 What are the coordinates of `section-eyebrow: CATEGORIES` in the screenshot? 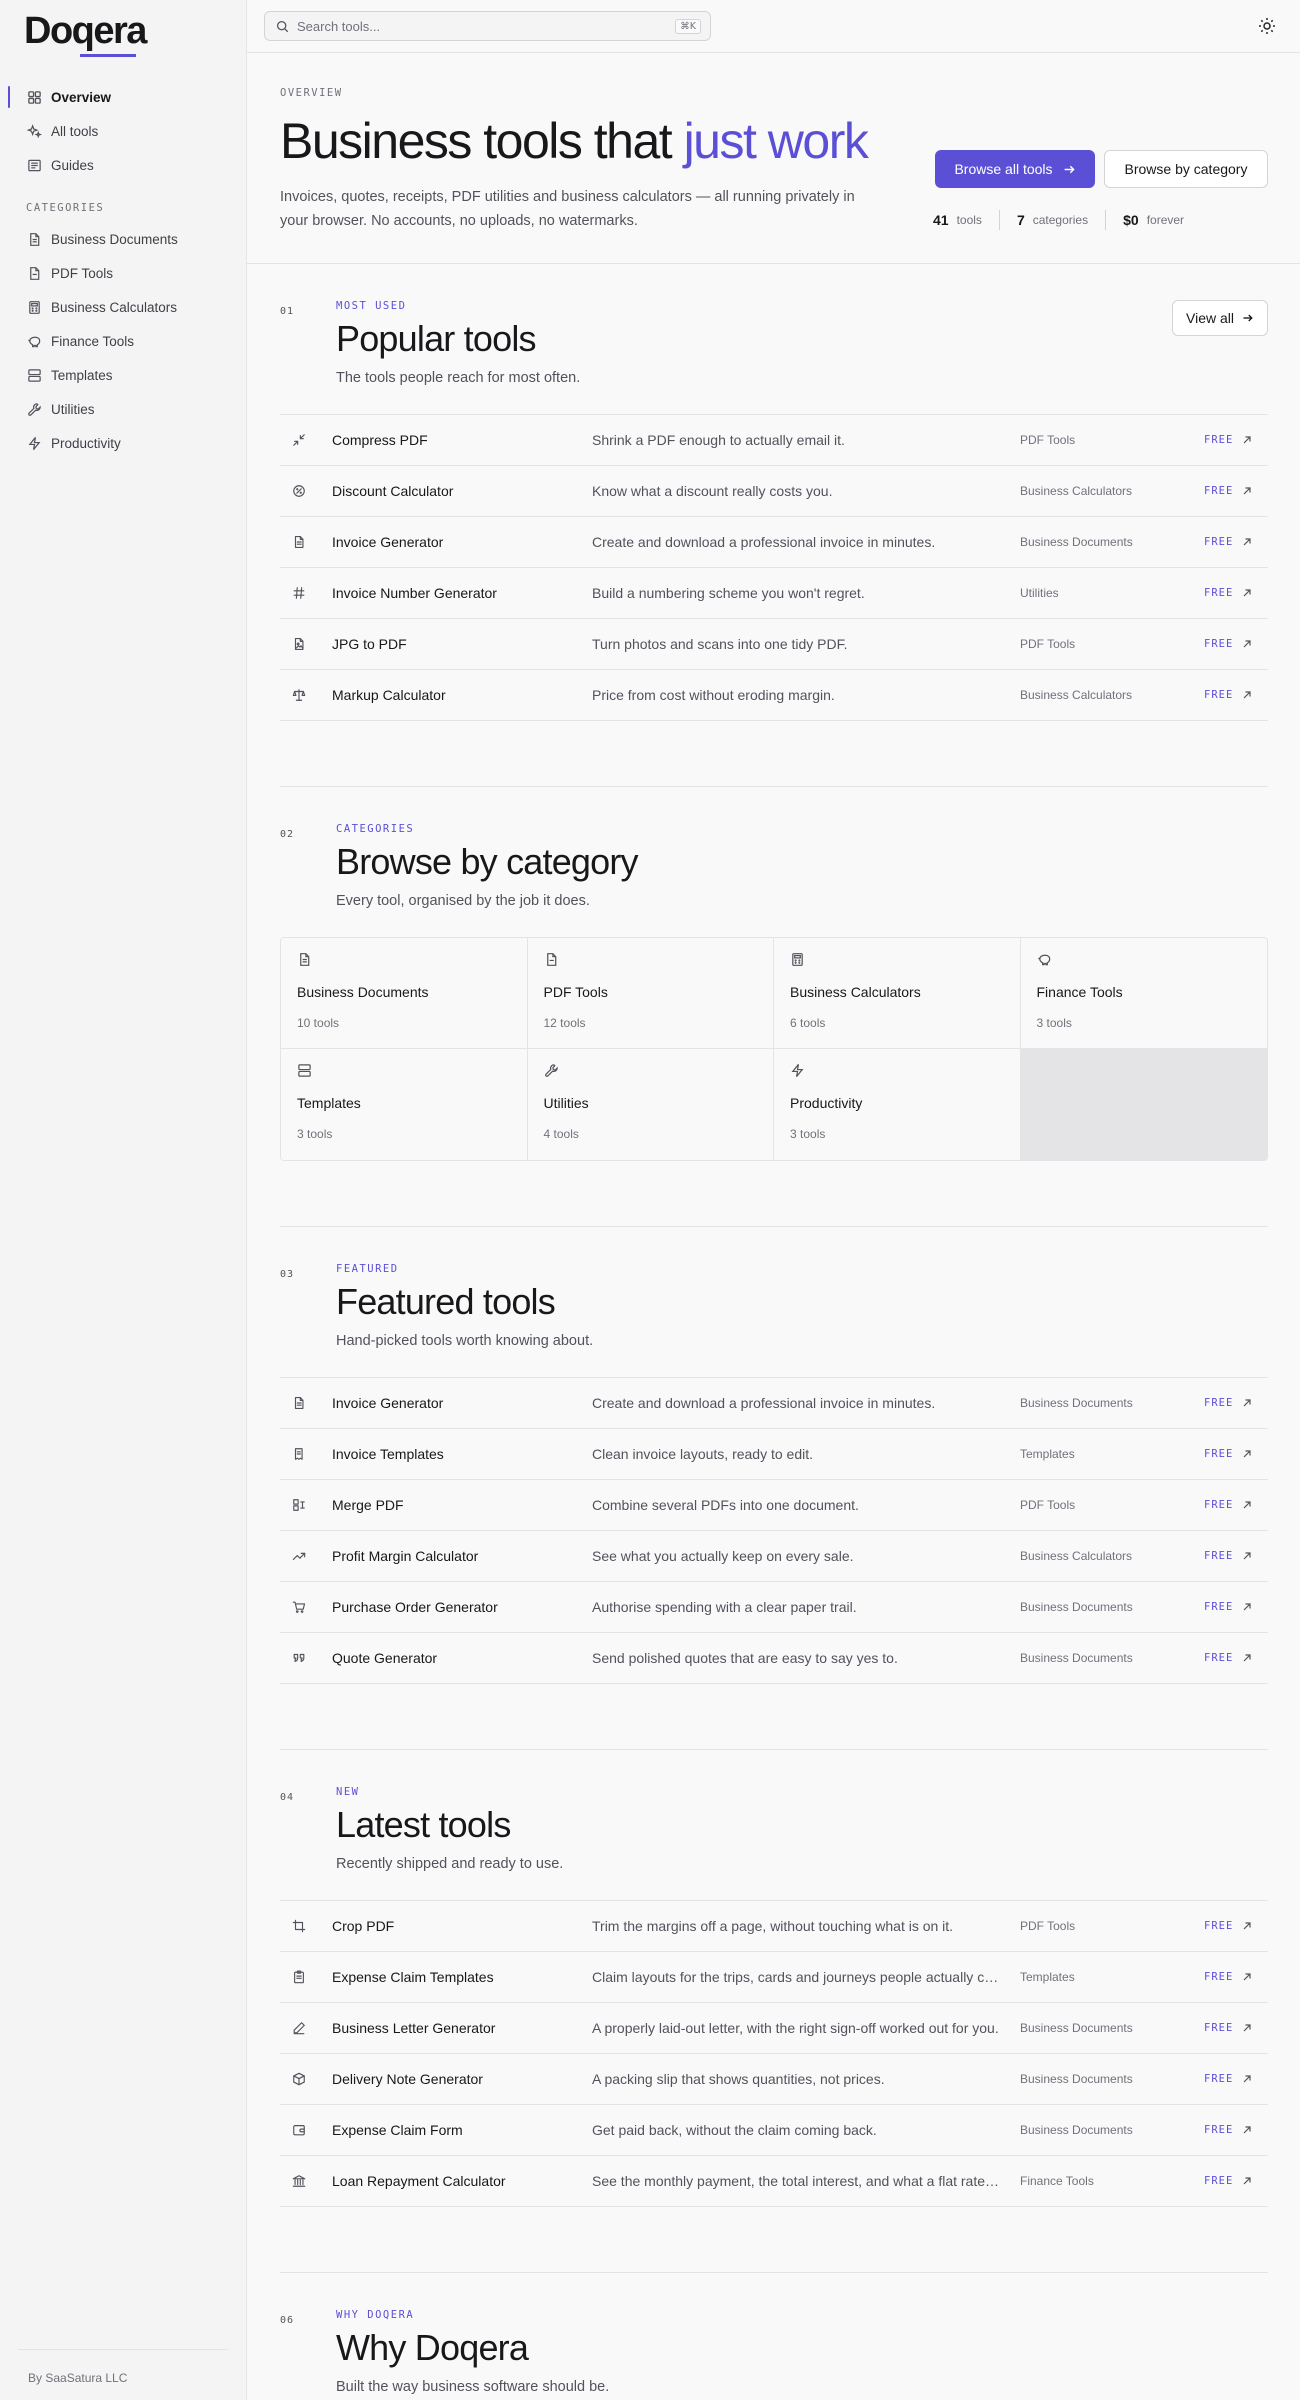 It's located at (375, 829).